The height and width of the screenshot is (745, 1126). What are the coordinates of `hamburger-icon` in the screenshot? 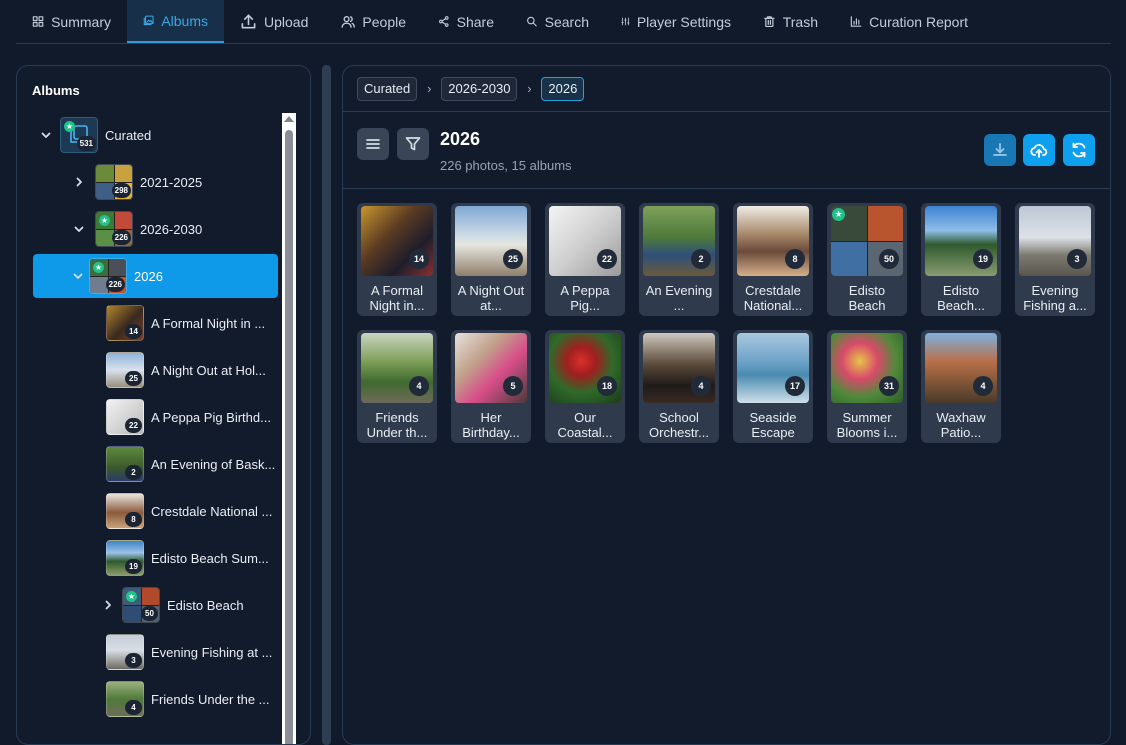 It's located at (373, 144).